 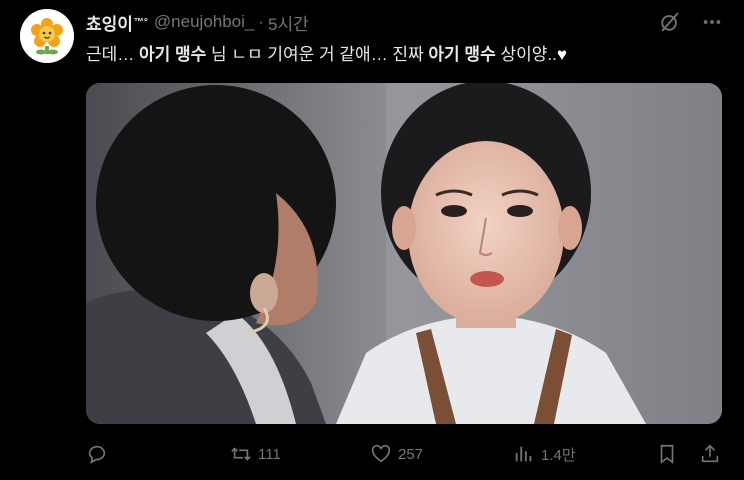 What do you see at coordinates (255, 454) in the screenshot?
I see `retweet-button: 111` at bounding box center [255, 454].